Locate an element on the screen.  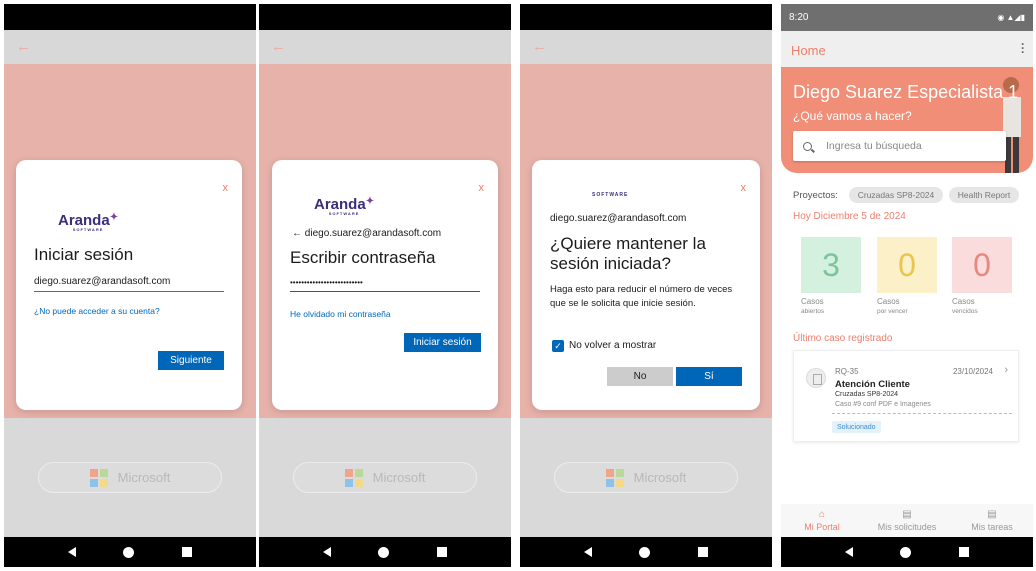
stat-value: 3 is located at coordinates (831, 264).